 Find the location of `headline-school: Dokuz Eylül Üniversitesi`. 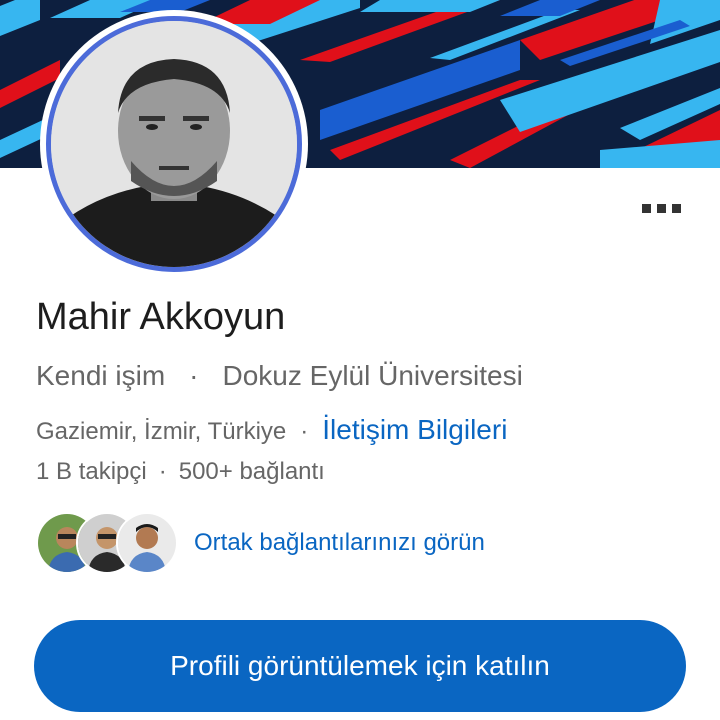

headline-school: Dokuz Eylül Üniversitesi is located at coordinates (372, 375).